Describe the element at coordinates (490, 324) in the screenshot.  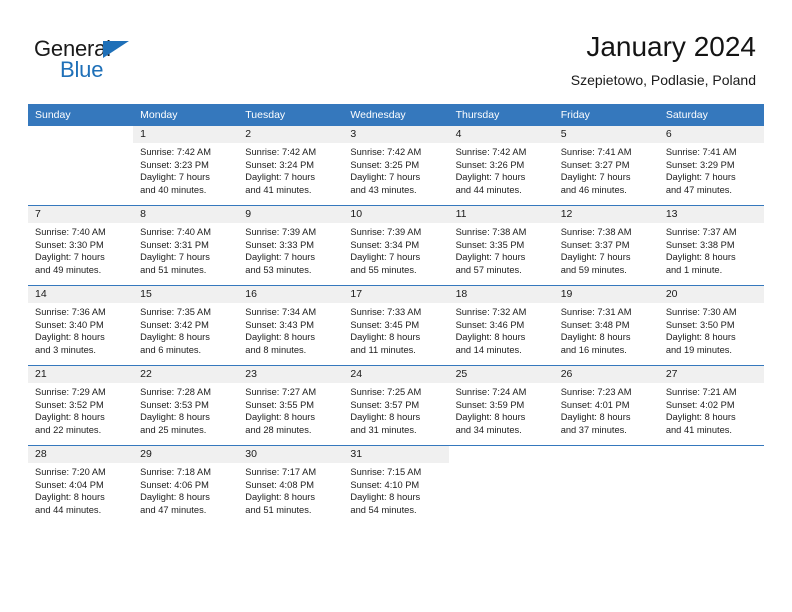
I see `sunset-text: Sunset: 3:46 PM` at that location.